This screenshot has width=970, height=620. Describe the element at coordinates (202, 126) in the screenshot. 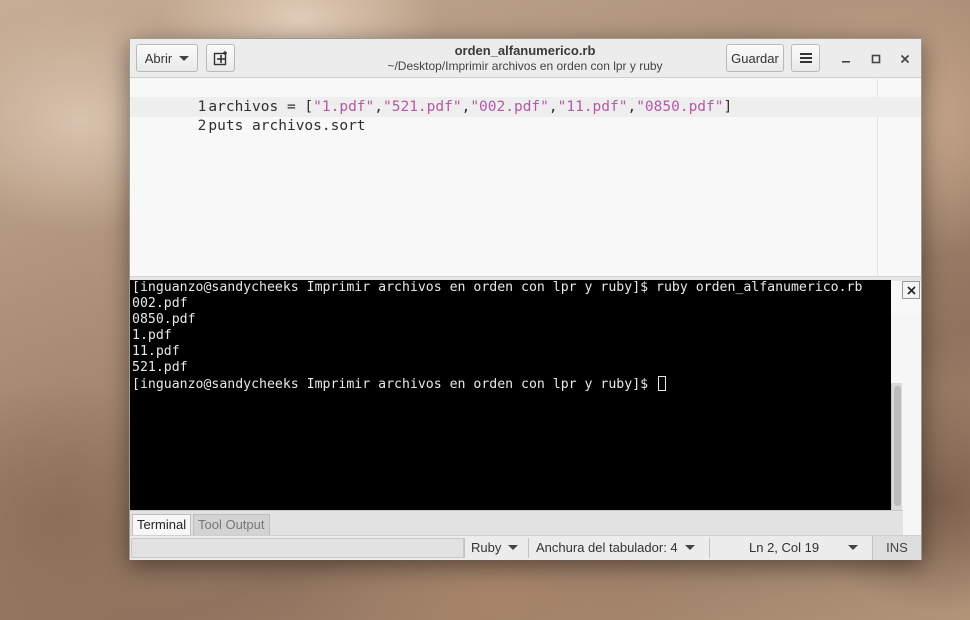

I see `line-number: 2` at that location.